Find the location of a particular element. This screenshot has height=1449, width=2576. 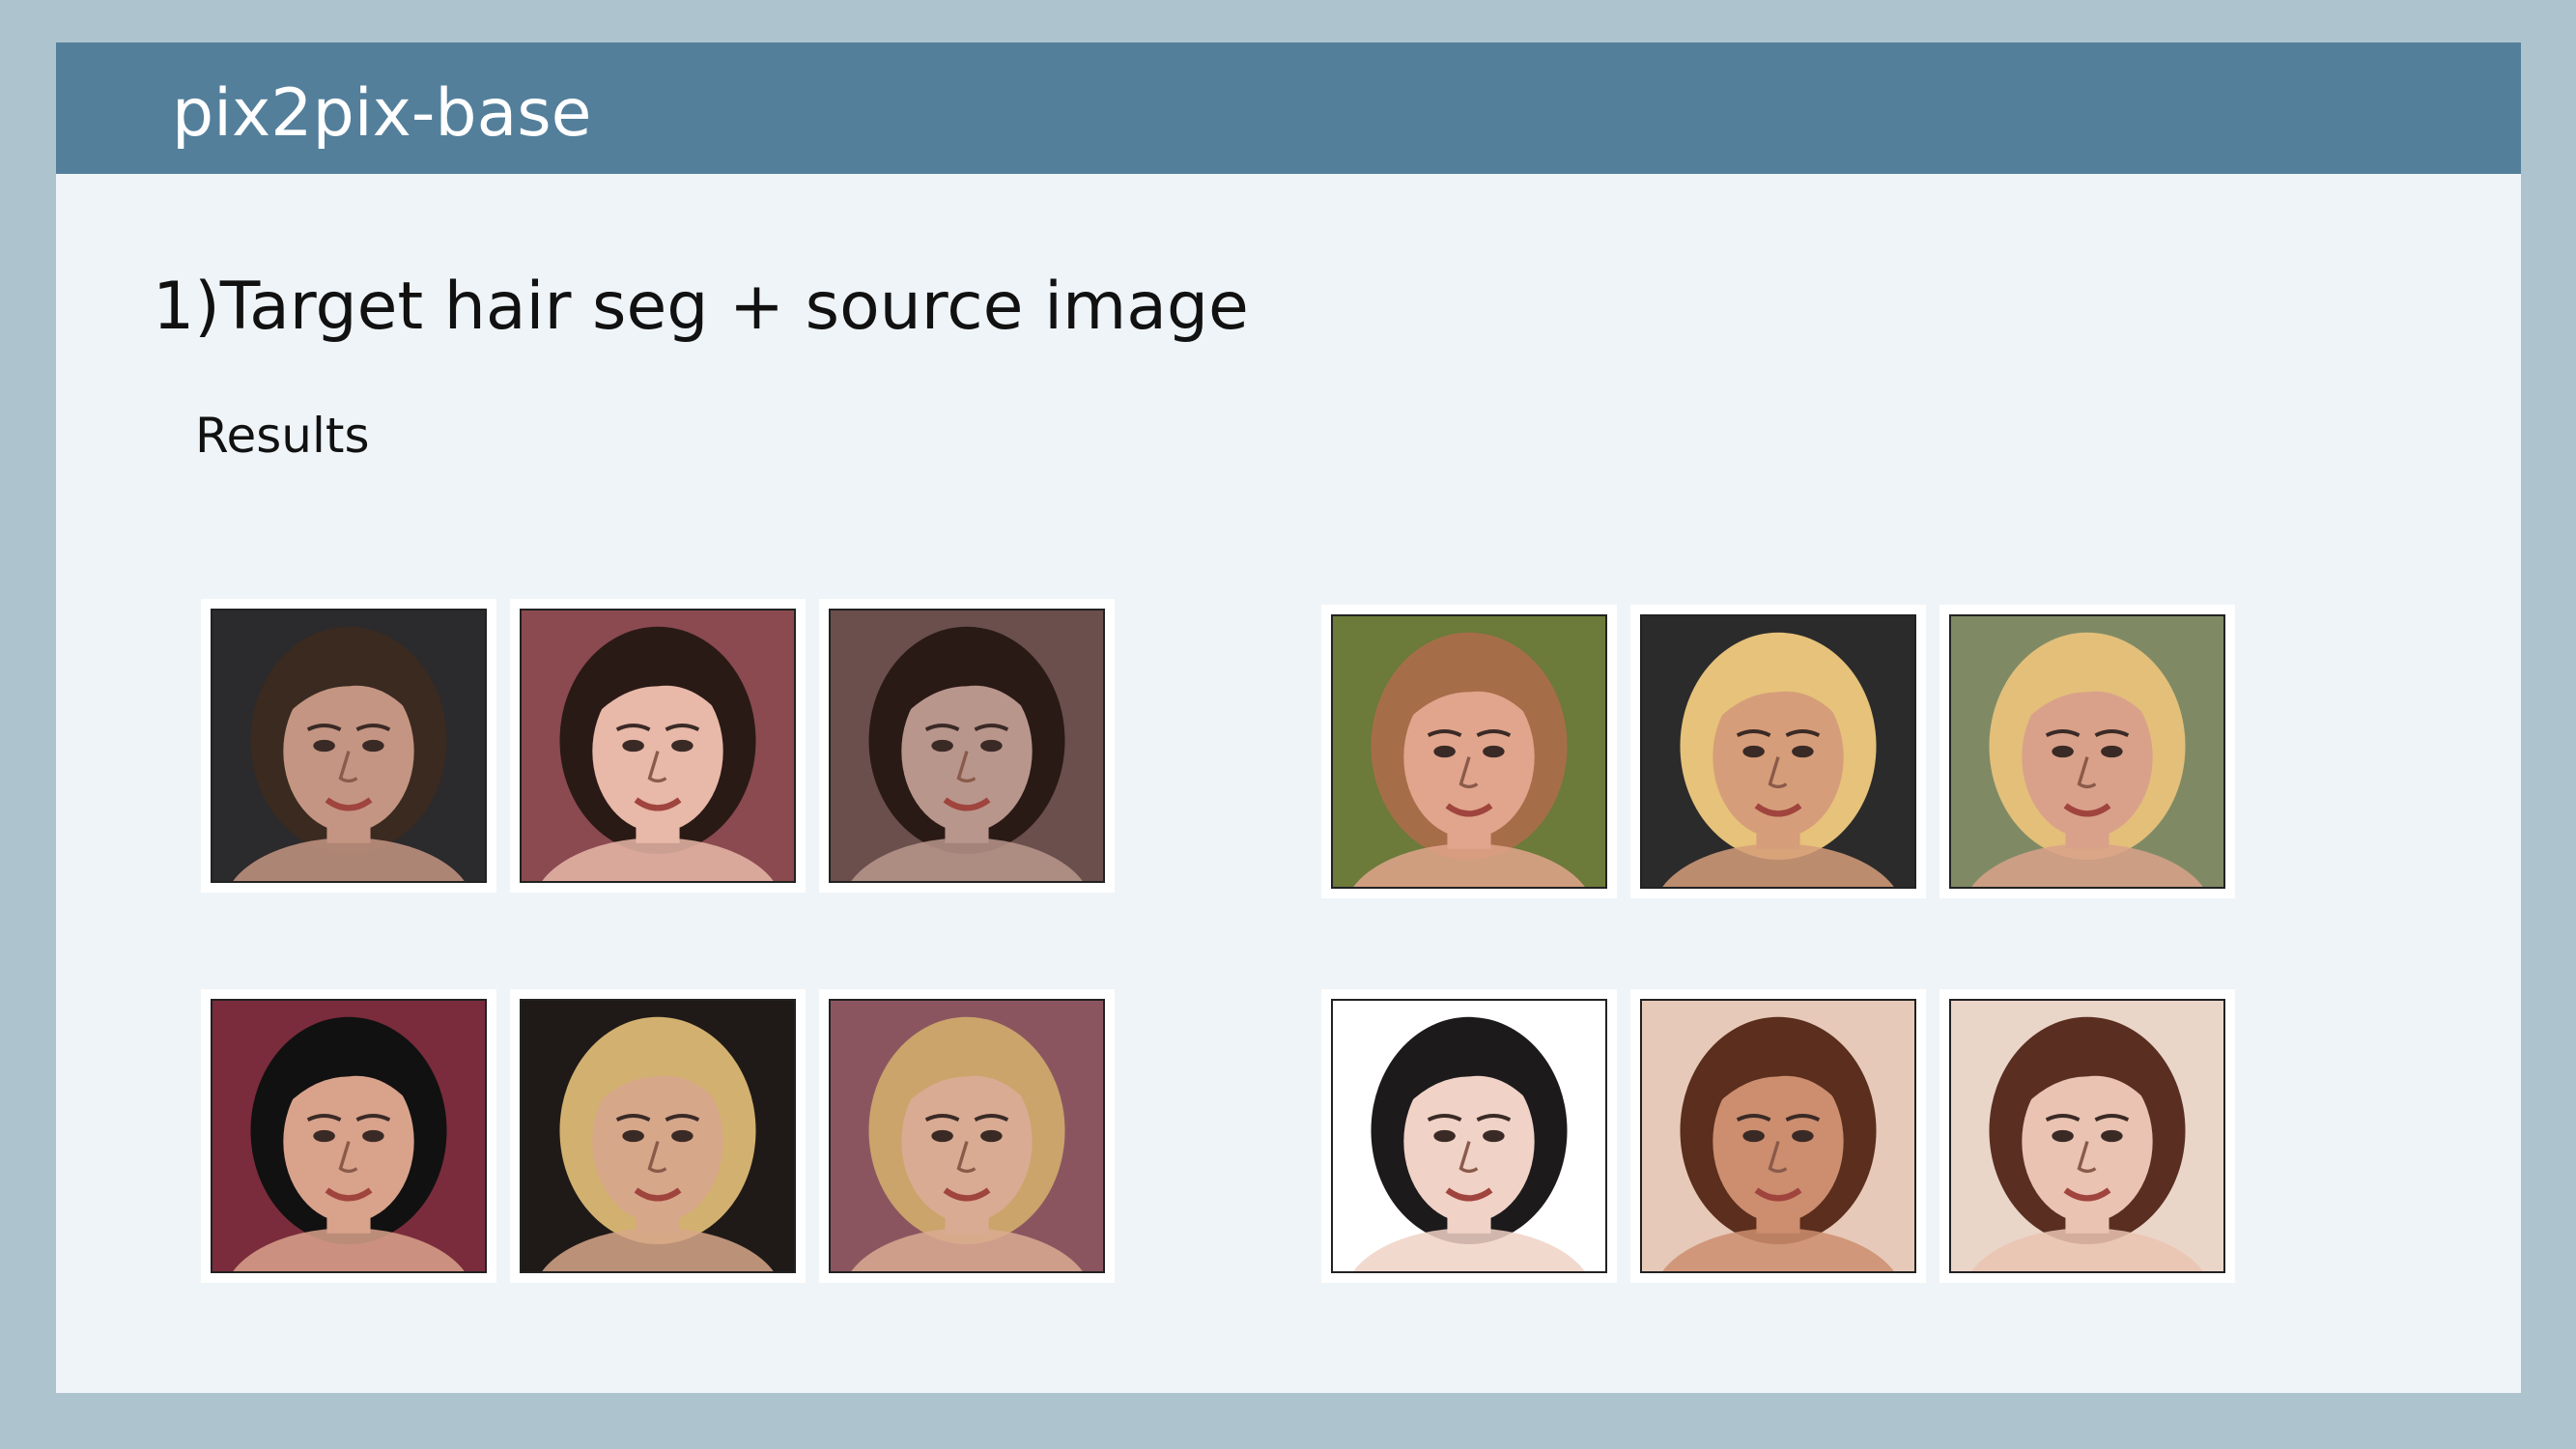

face-photo-man-short-brown-hair-beard is located at coordinates (348, 746).